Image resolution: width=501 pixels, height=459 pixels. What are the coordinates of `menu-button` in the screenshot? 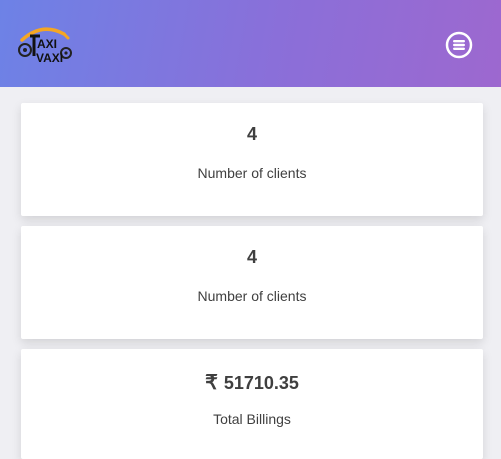 It's located at (459, 45).